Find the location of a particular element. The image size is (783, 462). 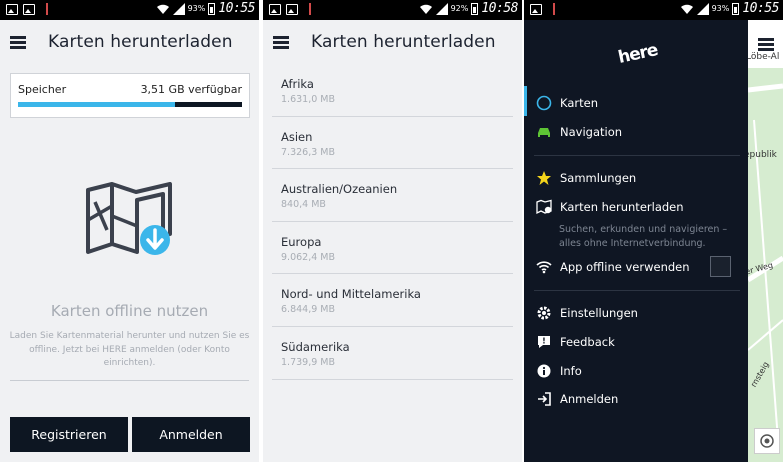

login-button: Anmelden is located at coordinates (191, 434).